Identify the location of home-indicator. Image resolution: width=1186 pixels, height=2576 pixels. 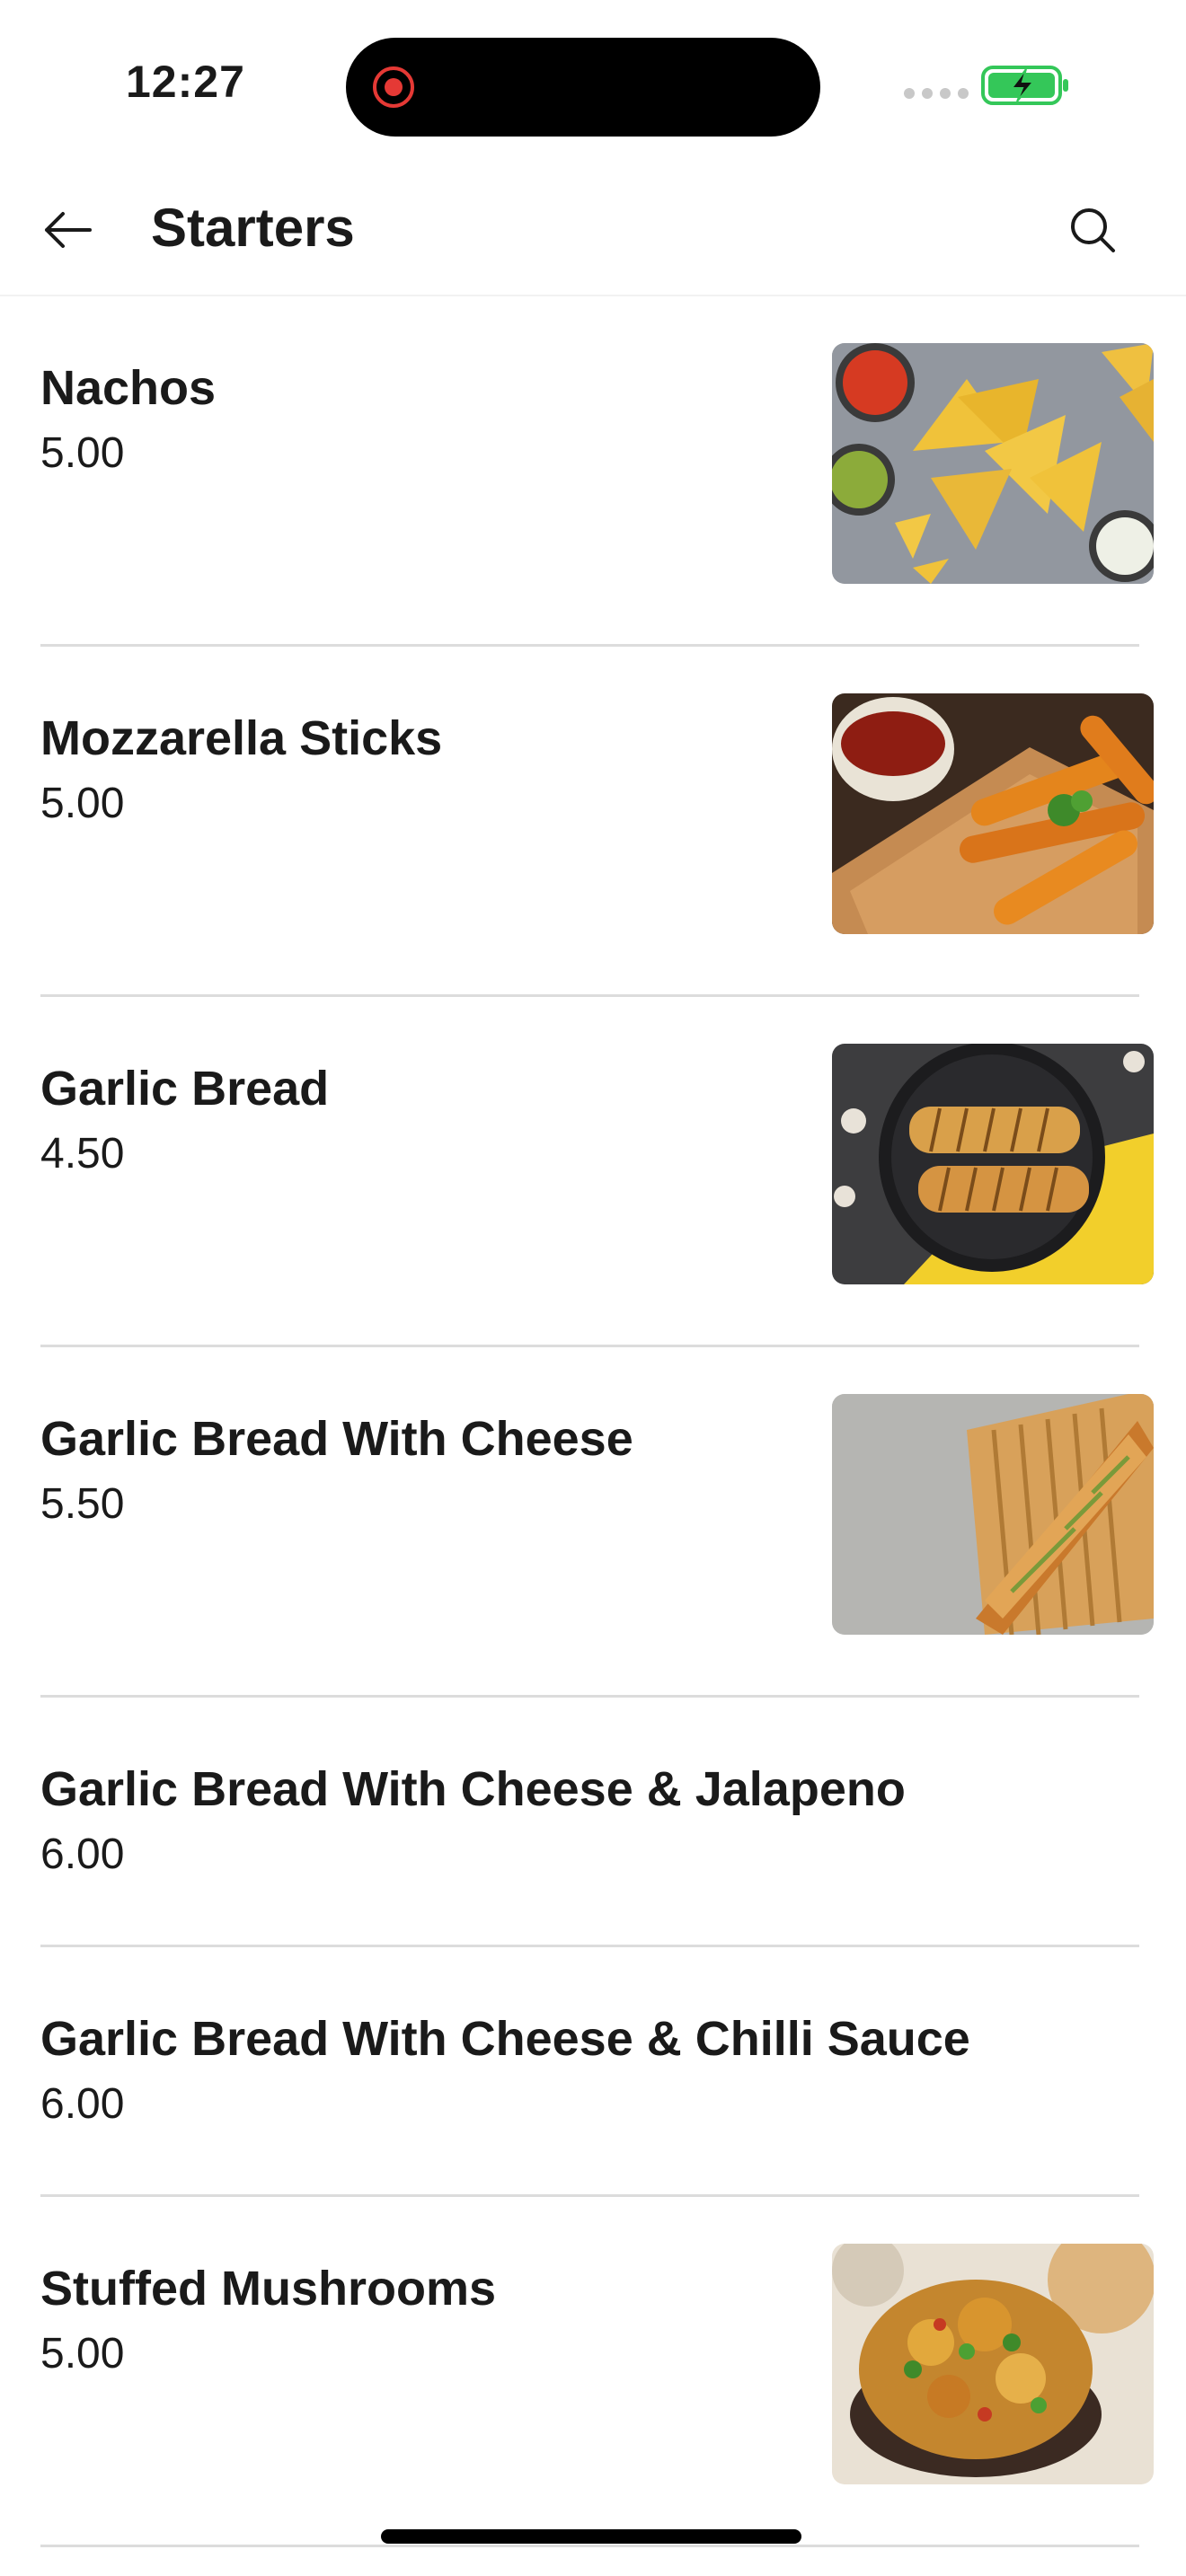
(591, 2536).